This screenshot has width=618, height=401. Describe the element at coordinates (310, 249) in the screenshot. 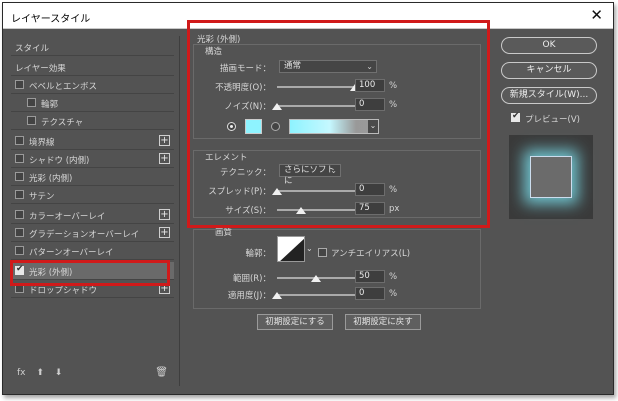

I see `contour-dropdown: ⌄` at that location.